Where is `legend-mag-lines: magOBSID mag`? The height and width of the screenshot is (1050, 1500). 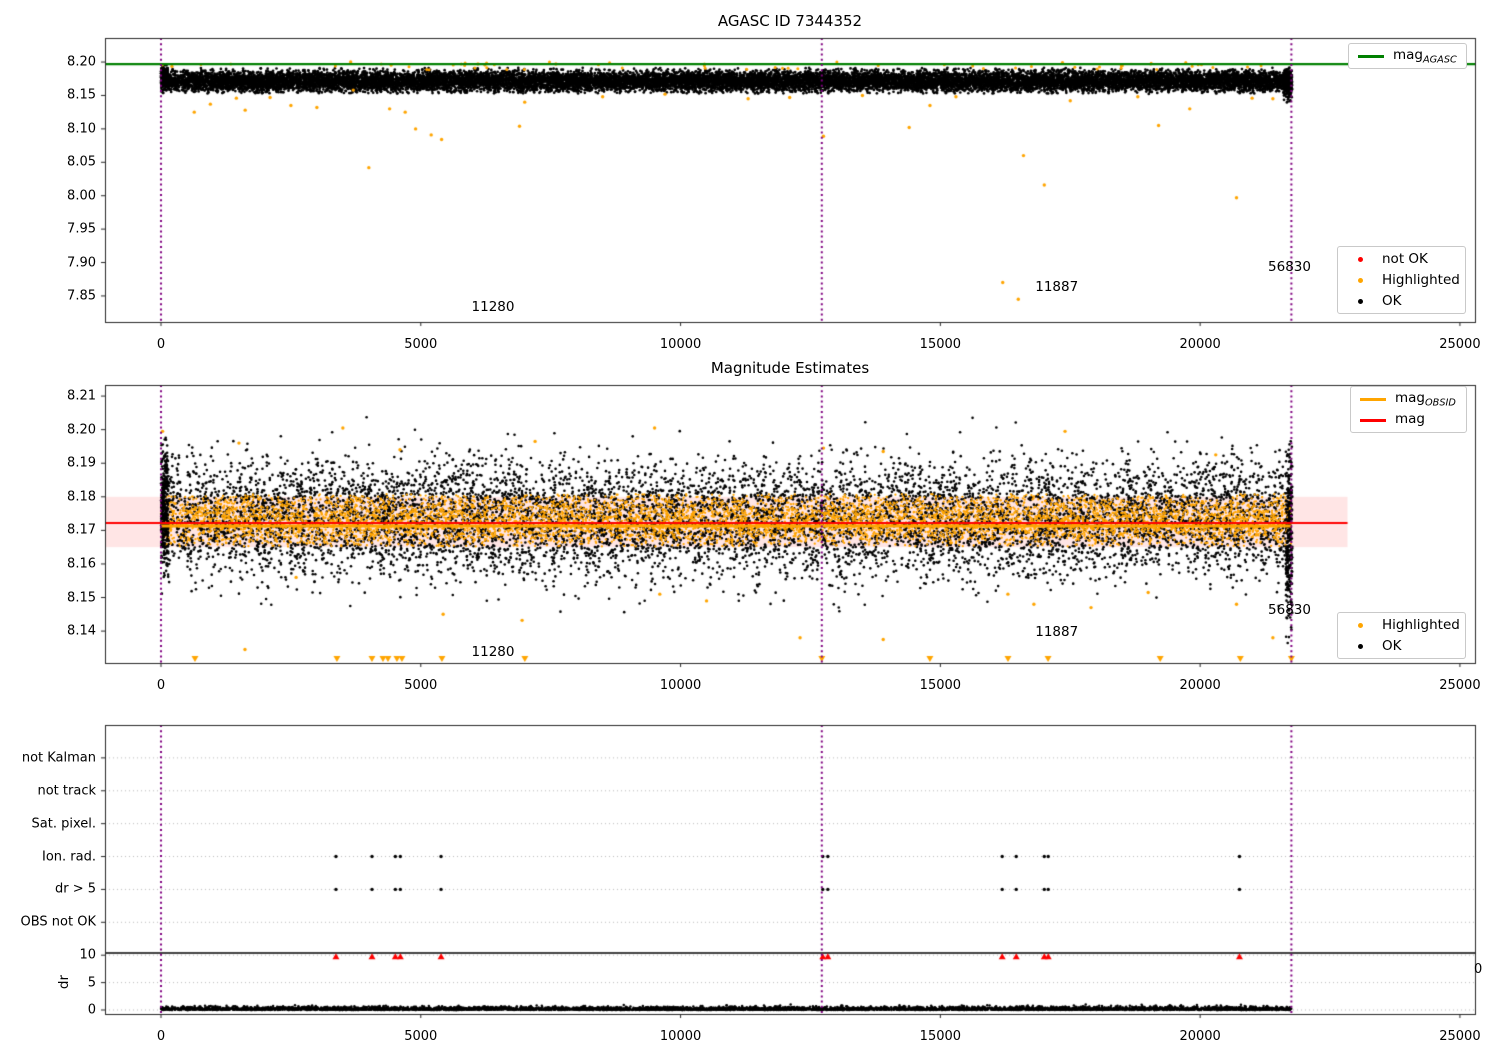 legend-mag-lines: magOBSID mag is located at coordinates (1408, 409).